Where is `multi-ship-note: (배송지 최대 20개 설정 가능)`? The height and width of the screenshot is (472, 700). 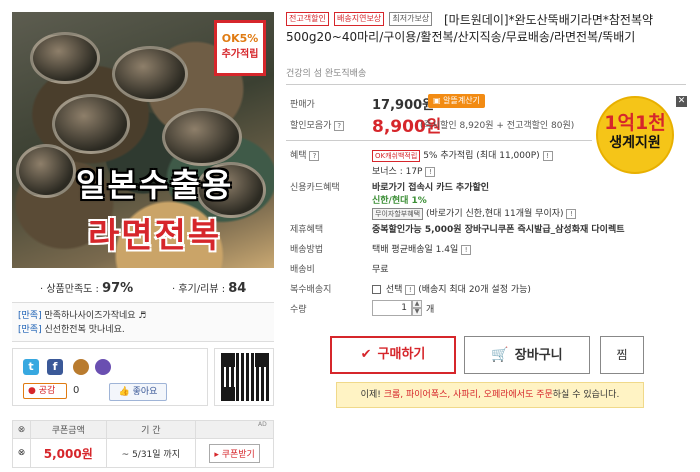
multi-ship-note: (배송지 최대 20개 설정 가능) is located at coordinates (474, 290).